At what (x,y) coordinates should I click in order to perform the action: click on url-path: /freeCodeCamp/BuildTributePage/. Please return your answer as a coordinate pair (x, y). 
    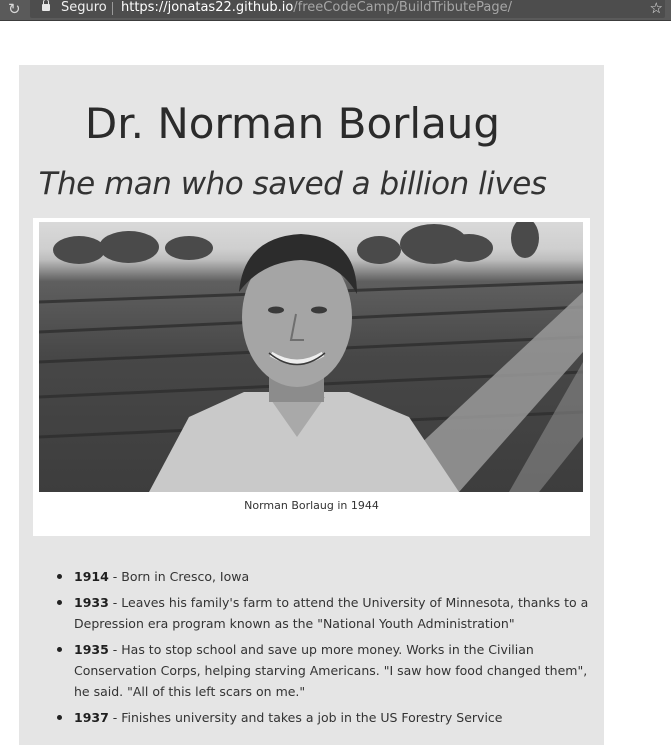
    Looking at the image, I should click on (402, 7).